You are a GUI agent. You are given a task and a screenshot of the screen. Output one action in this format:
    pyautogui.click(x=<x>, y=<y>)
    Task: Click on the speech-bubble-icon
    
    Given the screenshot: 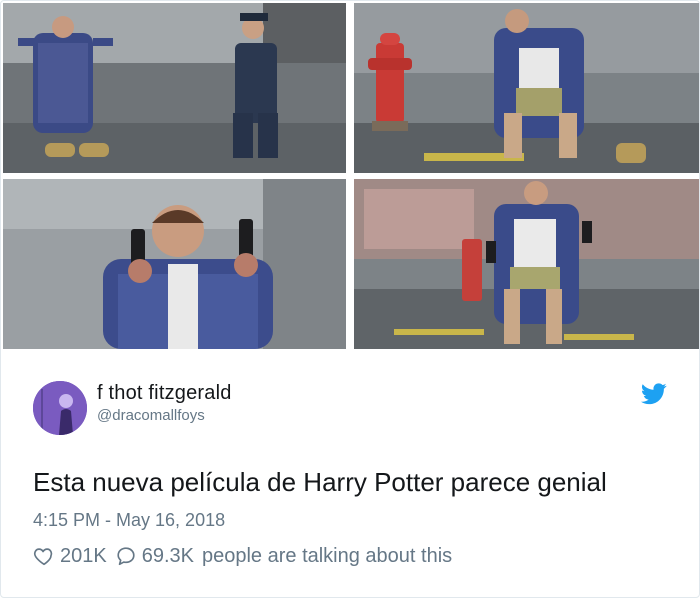 What is the action you would take?
    pyautogui.click(x=126, y=556)
    